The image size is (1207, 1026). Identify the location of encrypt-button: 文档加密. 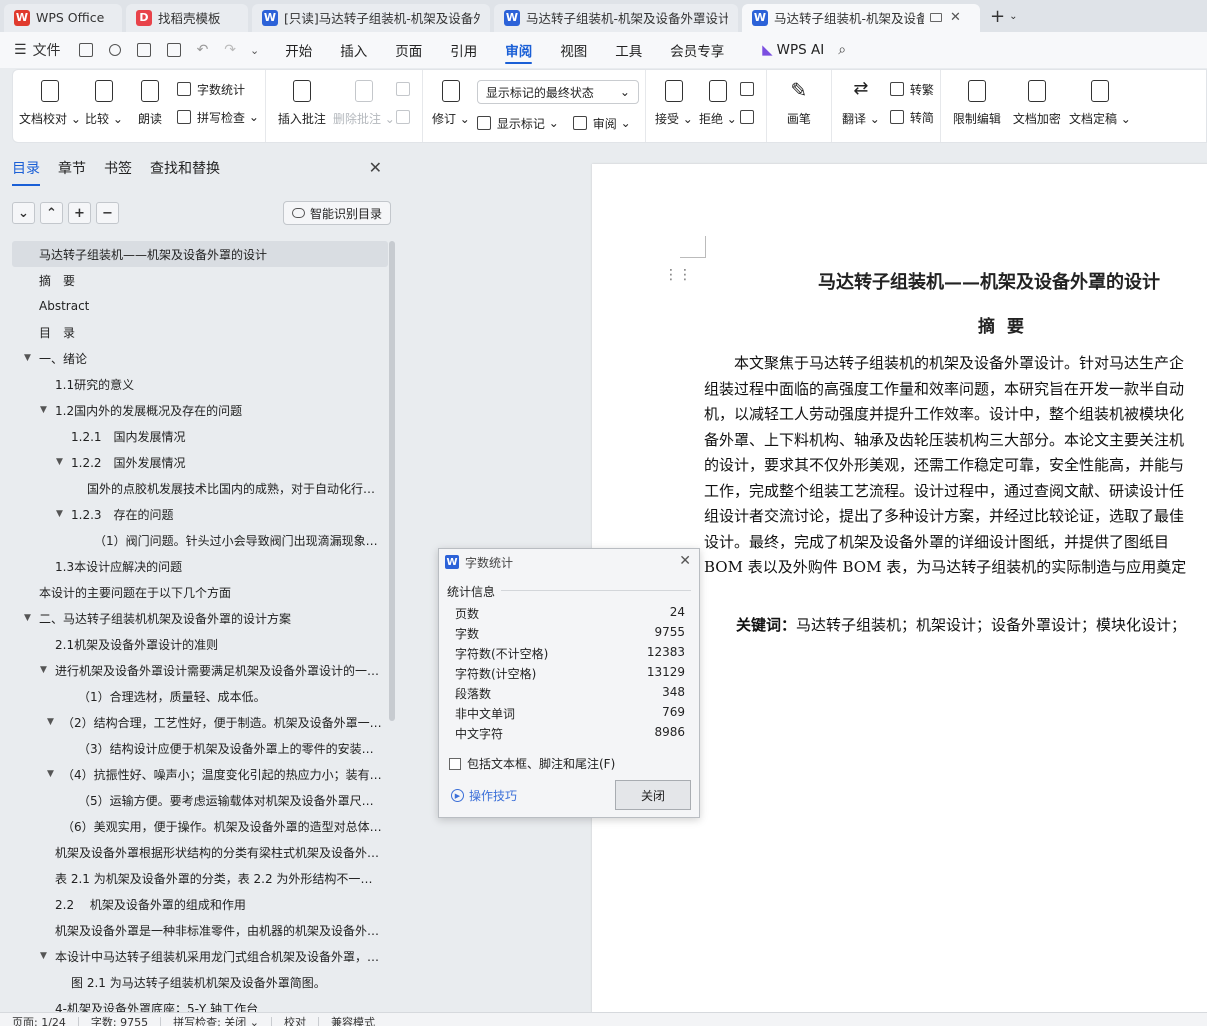
(1037, 102).